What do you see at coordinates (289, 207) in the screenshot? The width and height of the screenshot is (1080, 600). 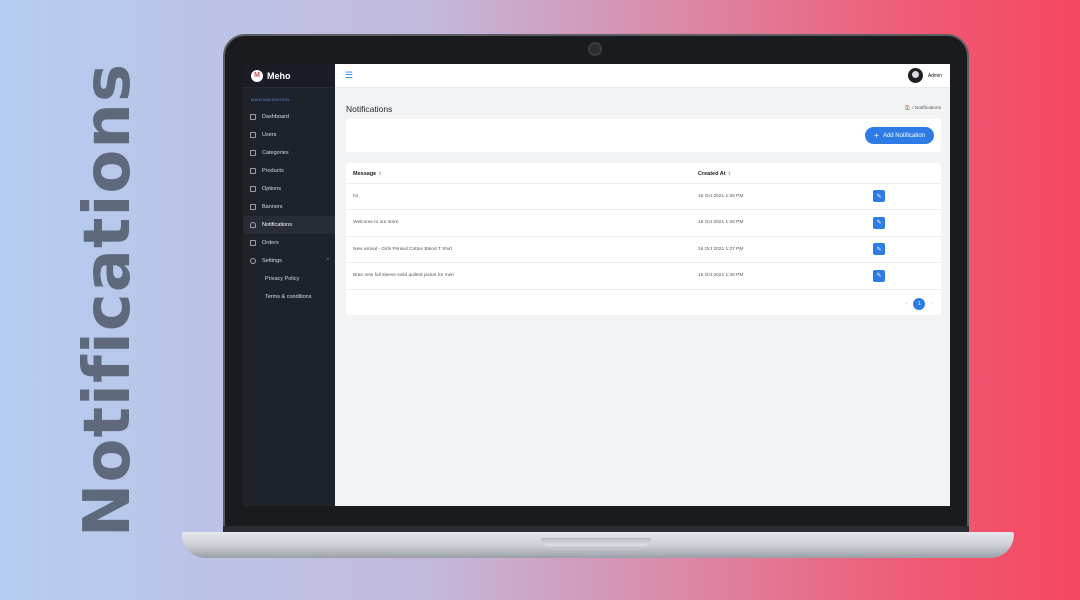 I see `sidebar-item-banners: Banners` at bounding box center [289, 207].